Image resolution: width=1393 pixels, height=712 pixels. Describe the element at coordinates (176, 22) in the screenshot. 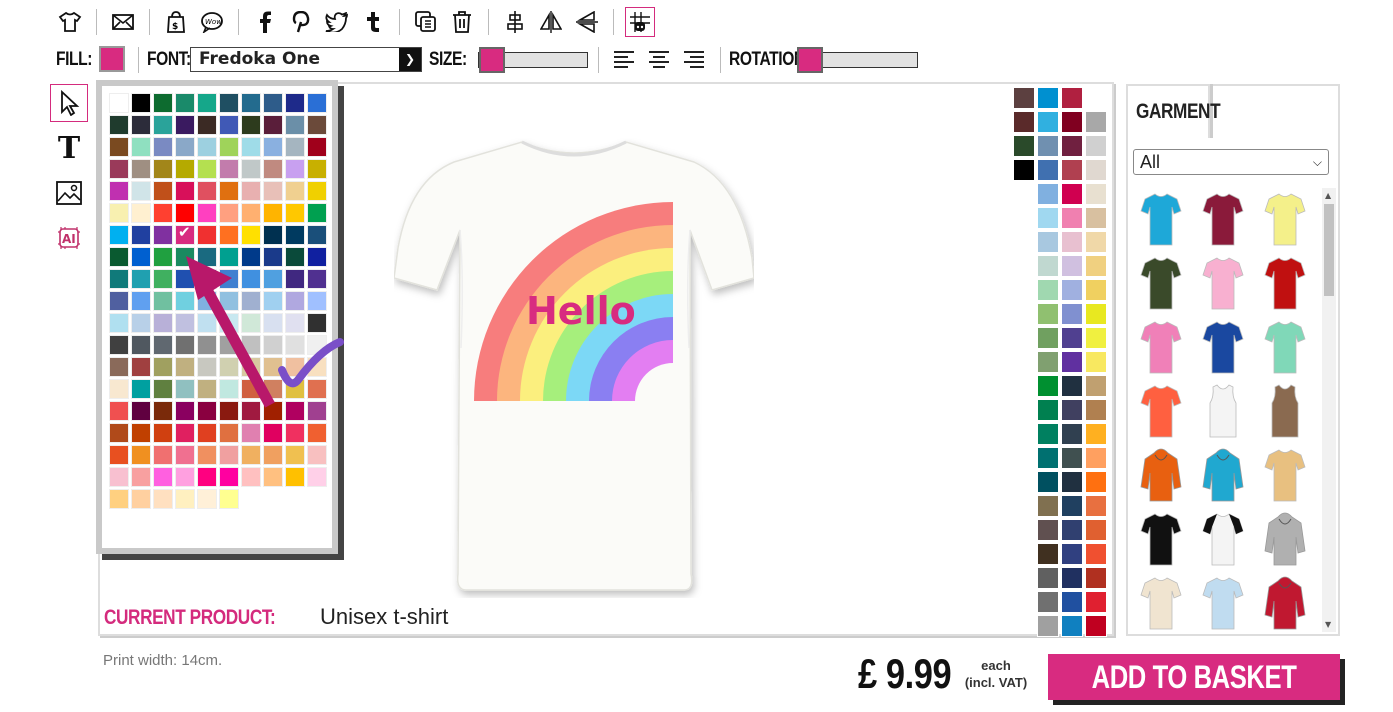

I see `shopping-bag-icon: $` at that location.